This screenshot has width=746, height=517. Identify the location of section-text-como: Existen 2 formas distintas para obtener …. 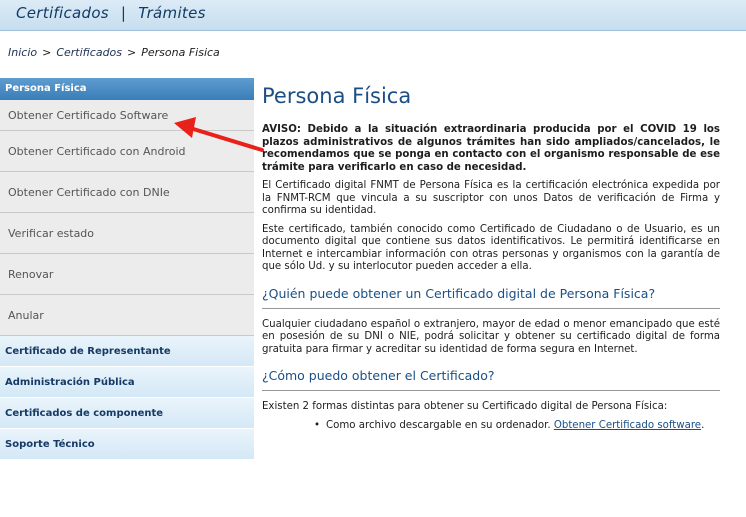
(465, 406).